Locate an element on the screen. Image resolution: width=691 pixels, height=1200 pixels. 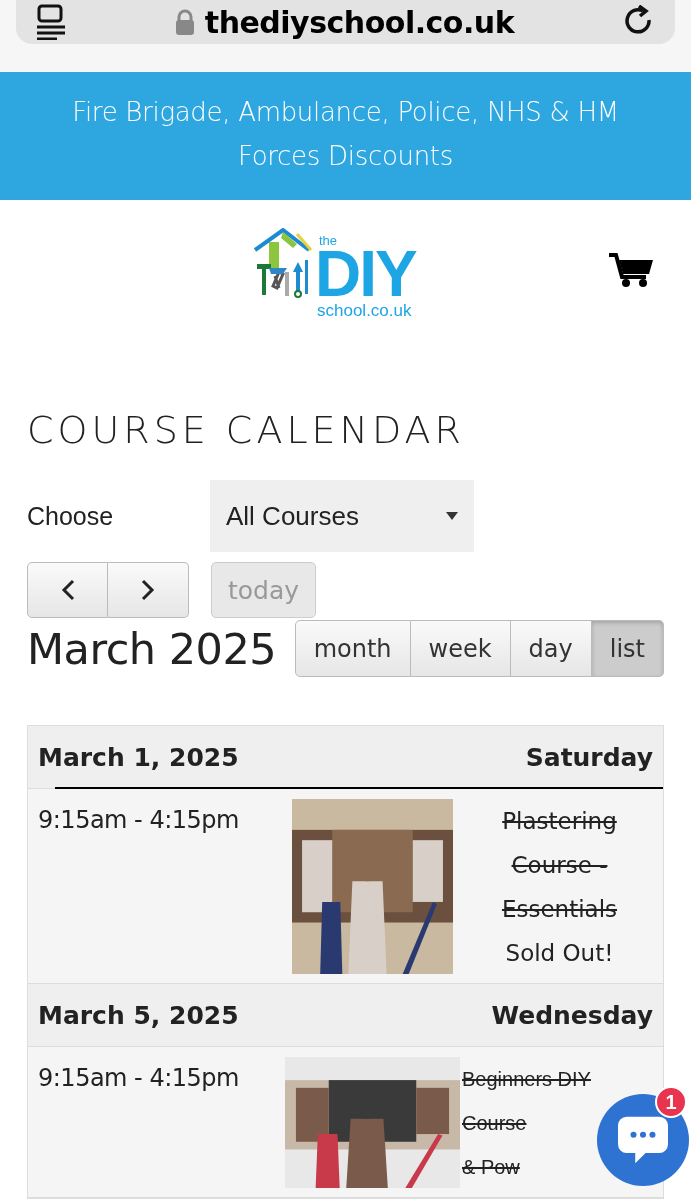
view-tab: month is located at coordinates (352, 648).